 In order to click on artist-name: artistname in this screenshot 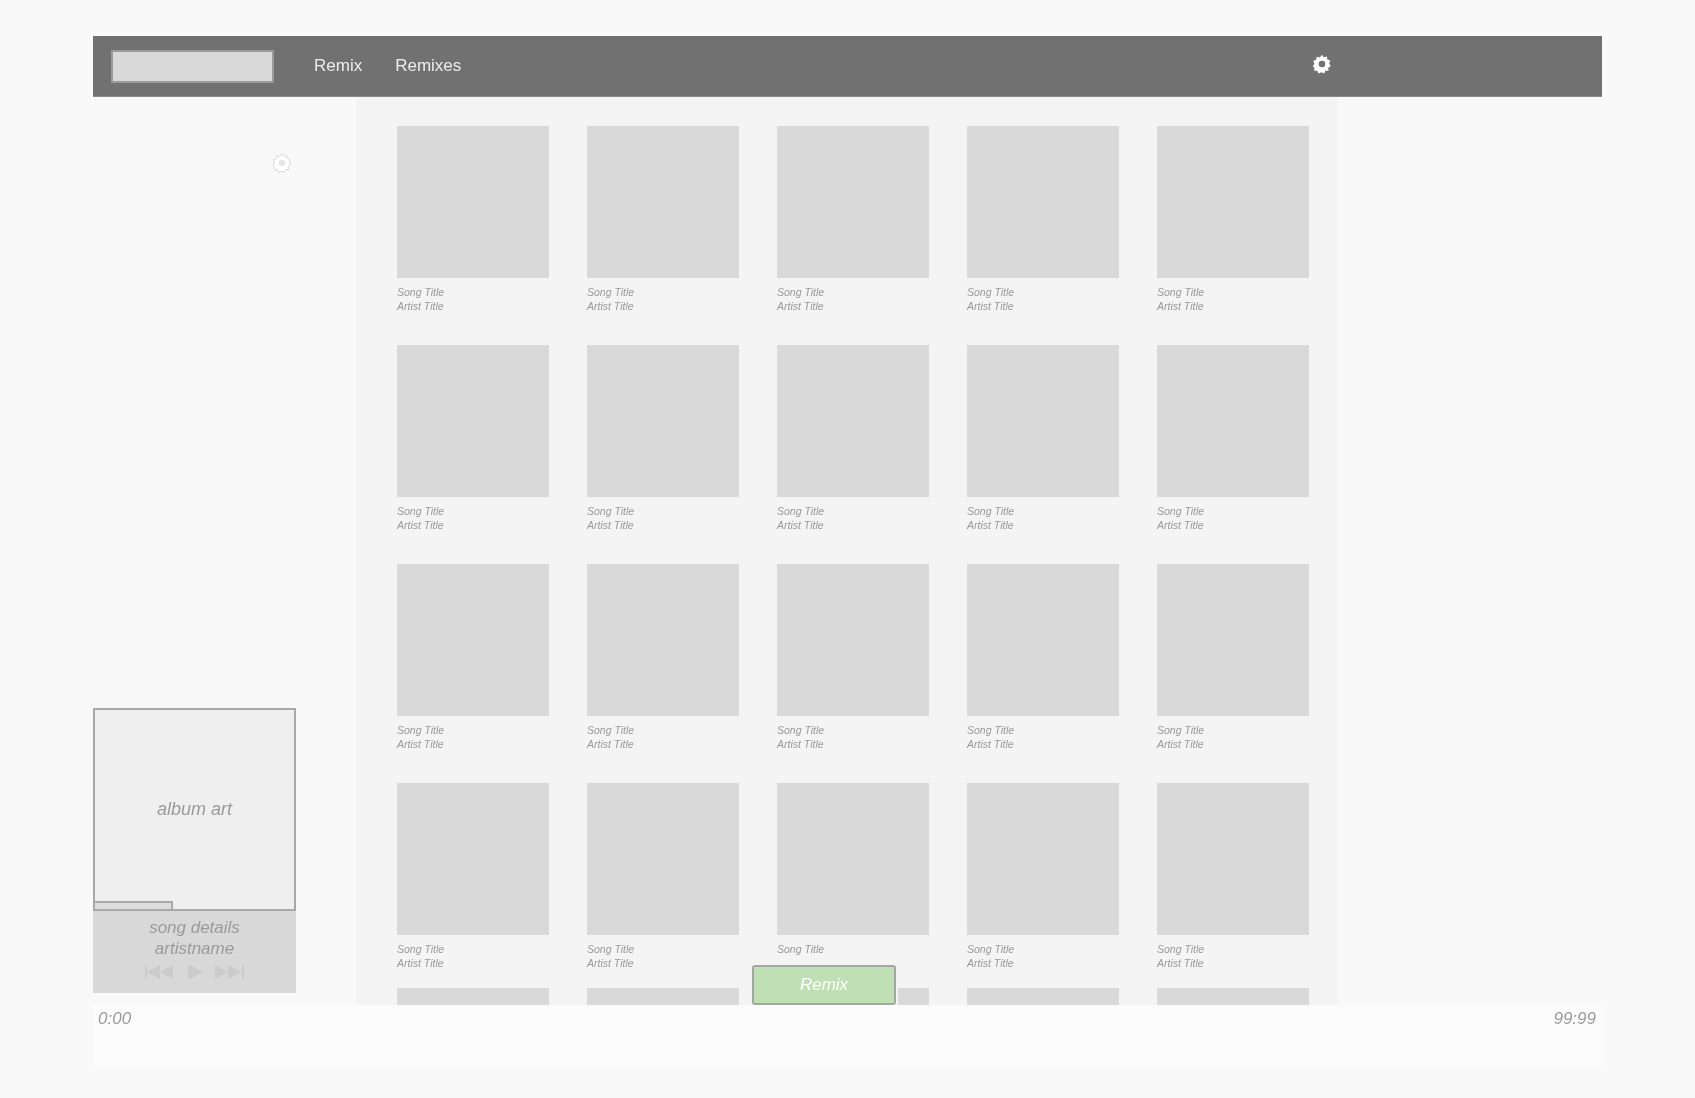, I will do `click(194, 948)`.